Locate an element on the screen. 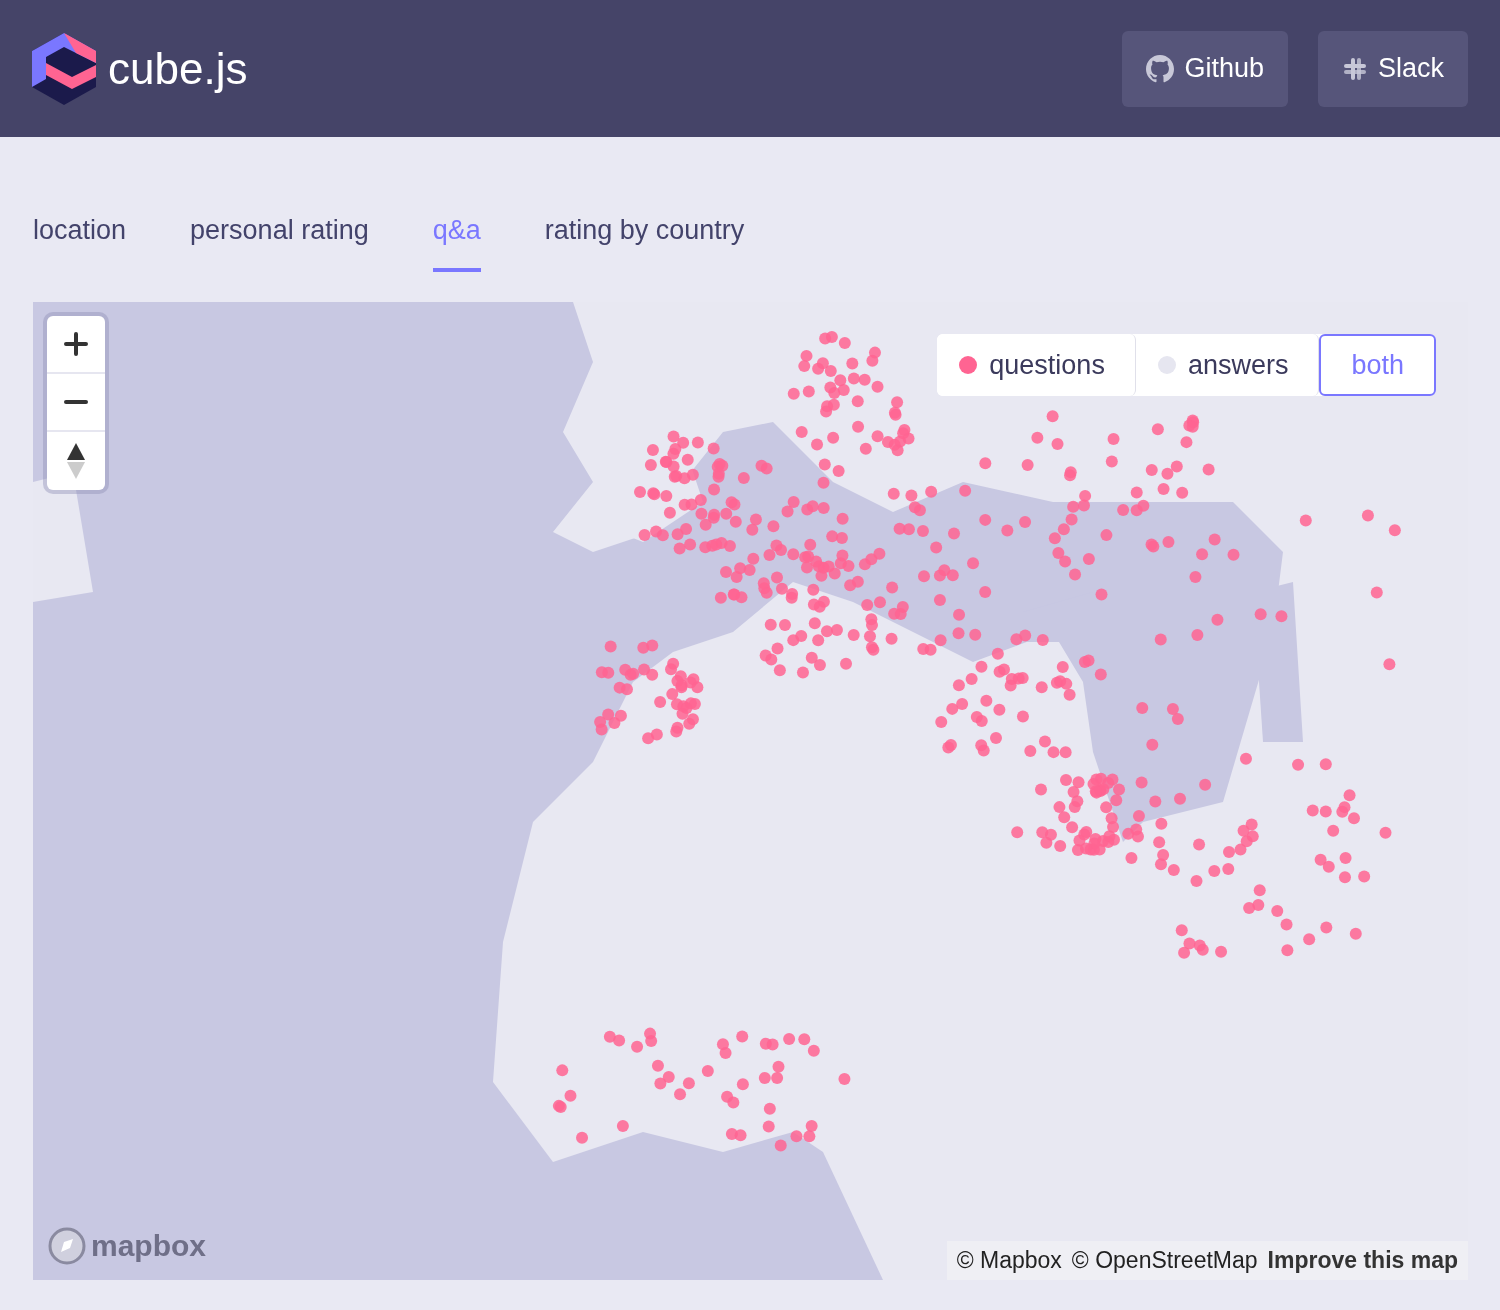 The image size is (1500, 1310). slack-button: Slack is located at coordinates (1392, 68).